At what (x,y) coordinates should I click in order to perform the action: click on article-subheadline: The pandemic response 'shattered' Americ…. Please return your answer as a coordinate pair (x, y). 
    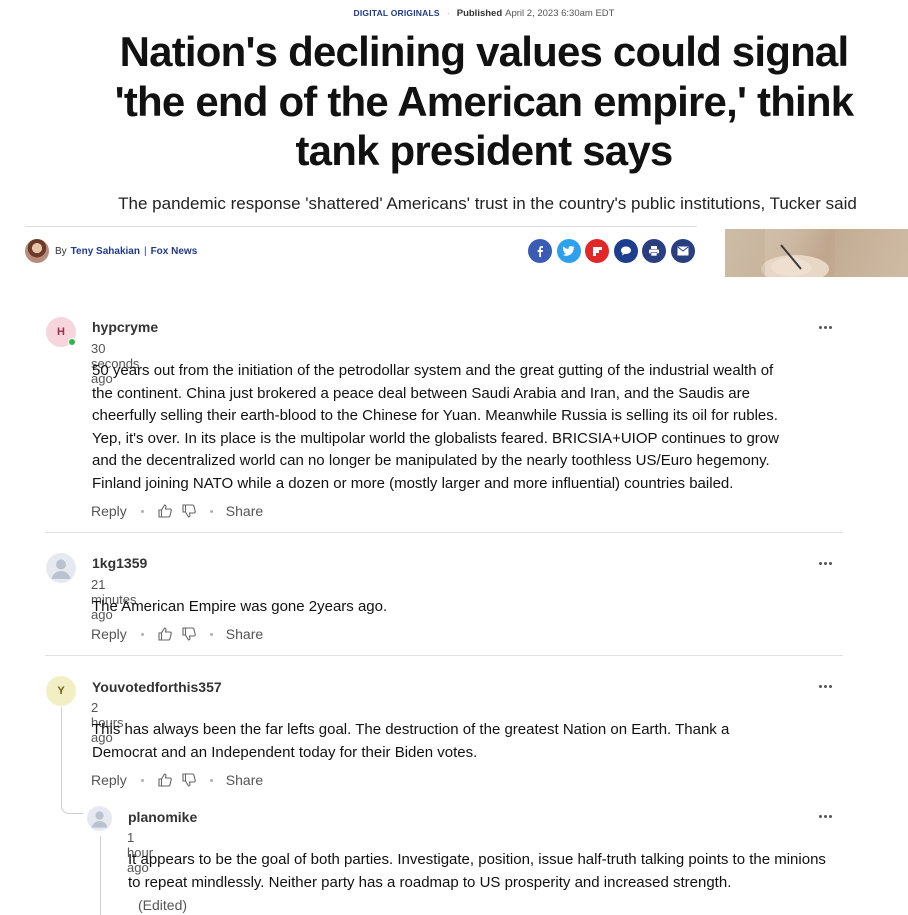
    Looking at the image, I should click on (487, 203).